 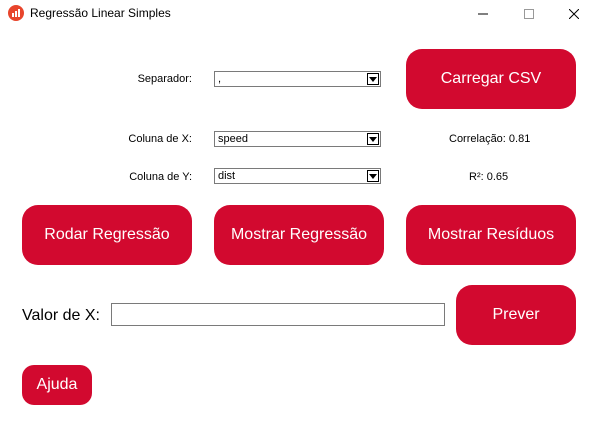 I want to click on help-button: Ajuda, so click(x=57, y=385).